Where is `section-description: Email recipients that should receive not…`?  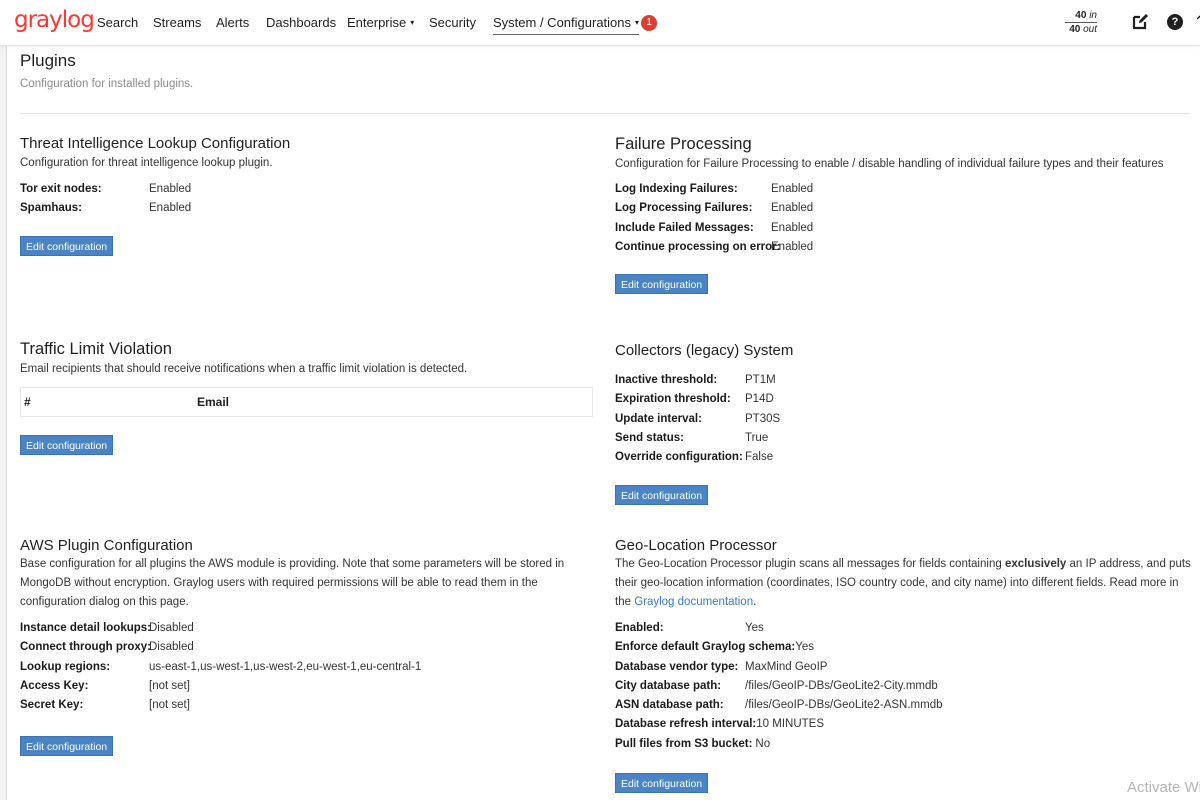 section-description: Email recipients that should receive not… is located at coordinates (244, 369).